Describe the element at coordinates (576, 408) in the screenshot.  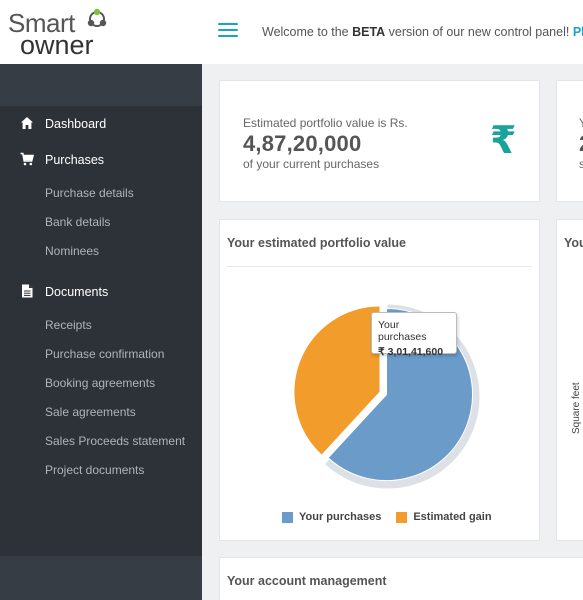
I see `area-chart-ylabel: Square feet` at that location.